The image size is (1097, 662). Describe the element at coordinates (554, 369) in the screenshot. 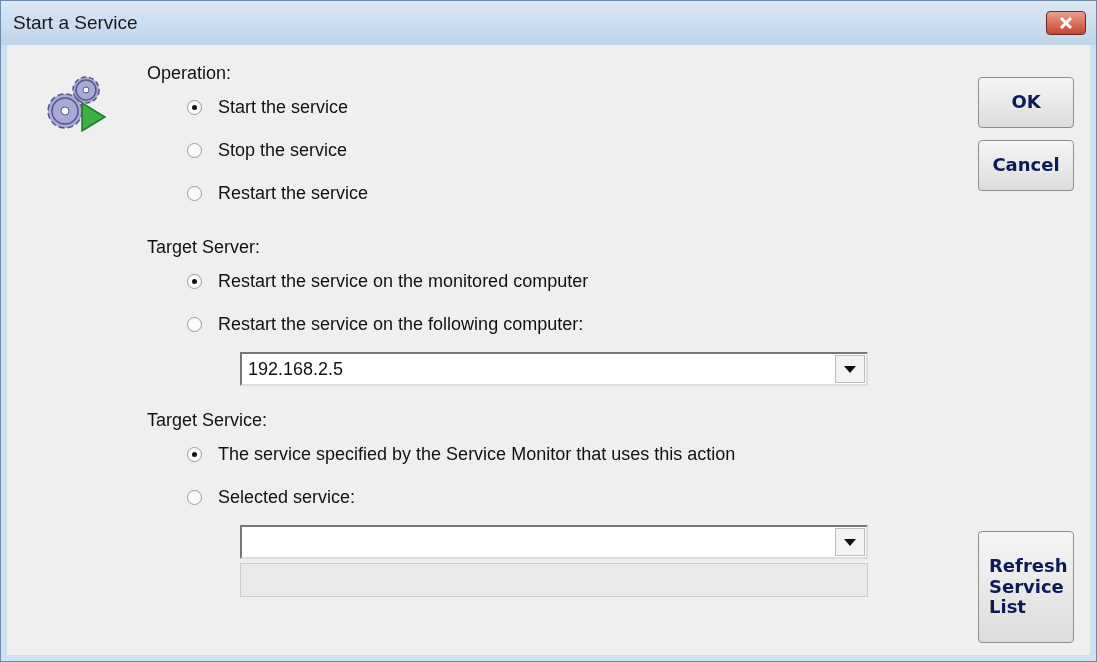

I see `combo-box: 192.168.2.5` at that location.